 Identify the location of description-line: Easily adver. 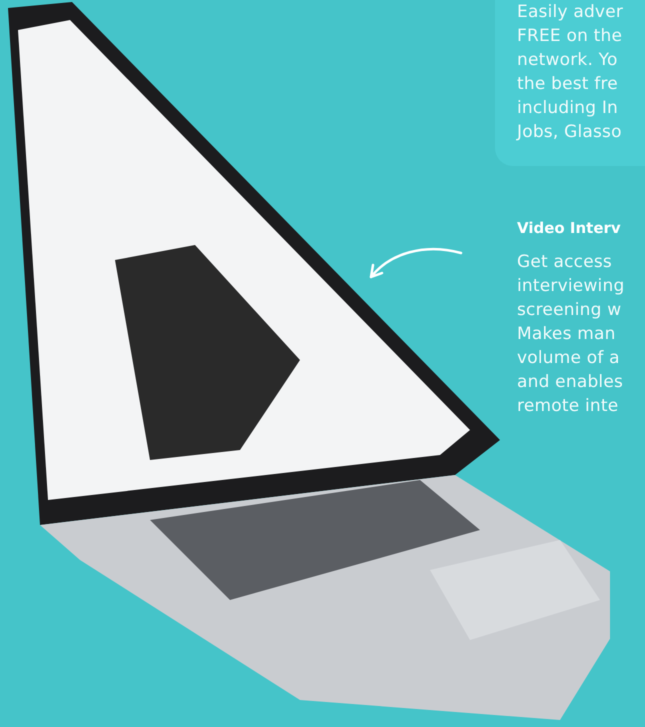
(570, 12).